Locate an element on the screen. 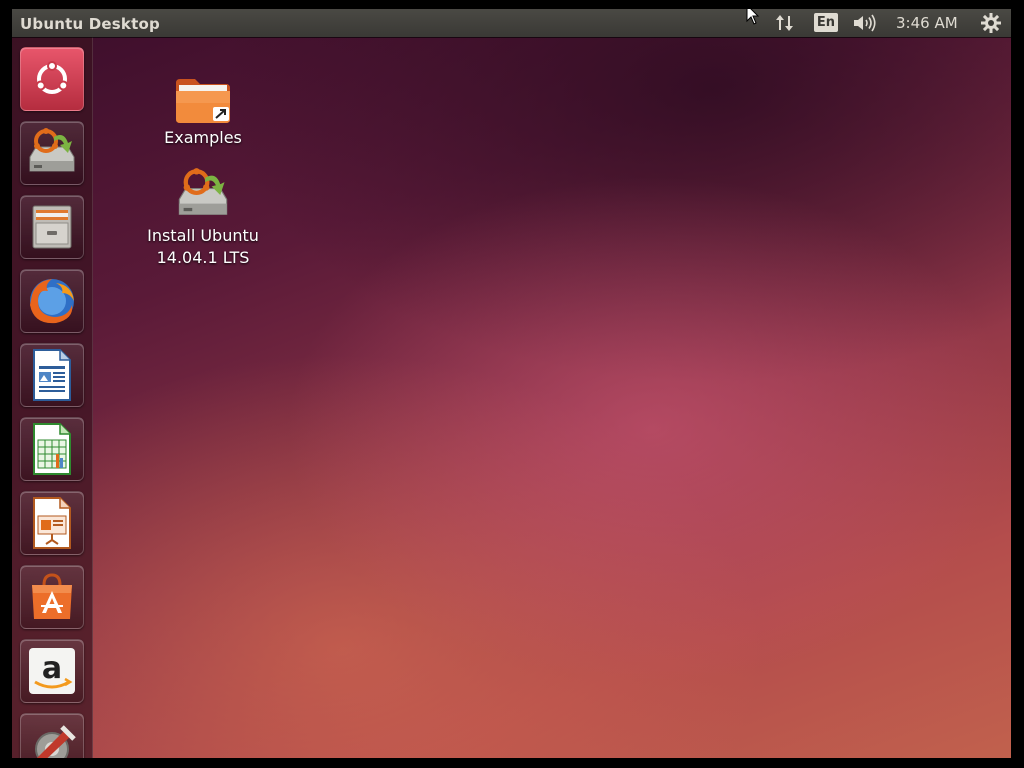  volume-icon is located at coordinates (865, 23).